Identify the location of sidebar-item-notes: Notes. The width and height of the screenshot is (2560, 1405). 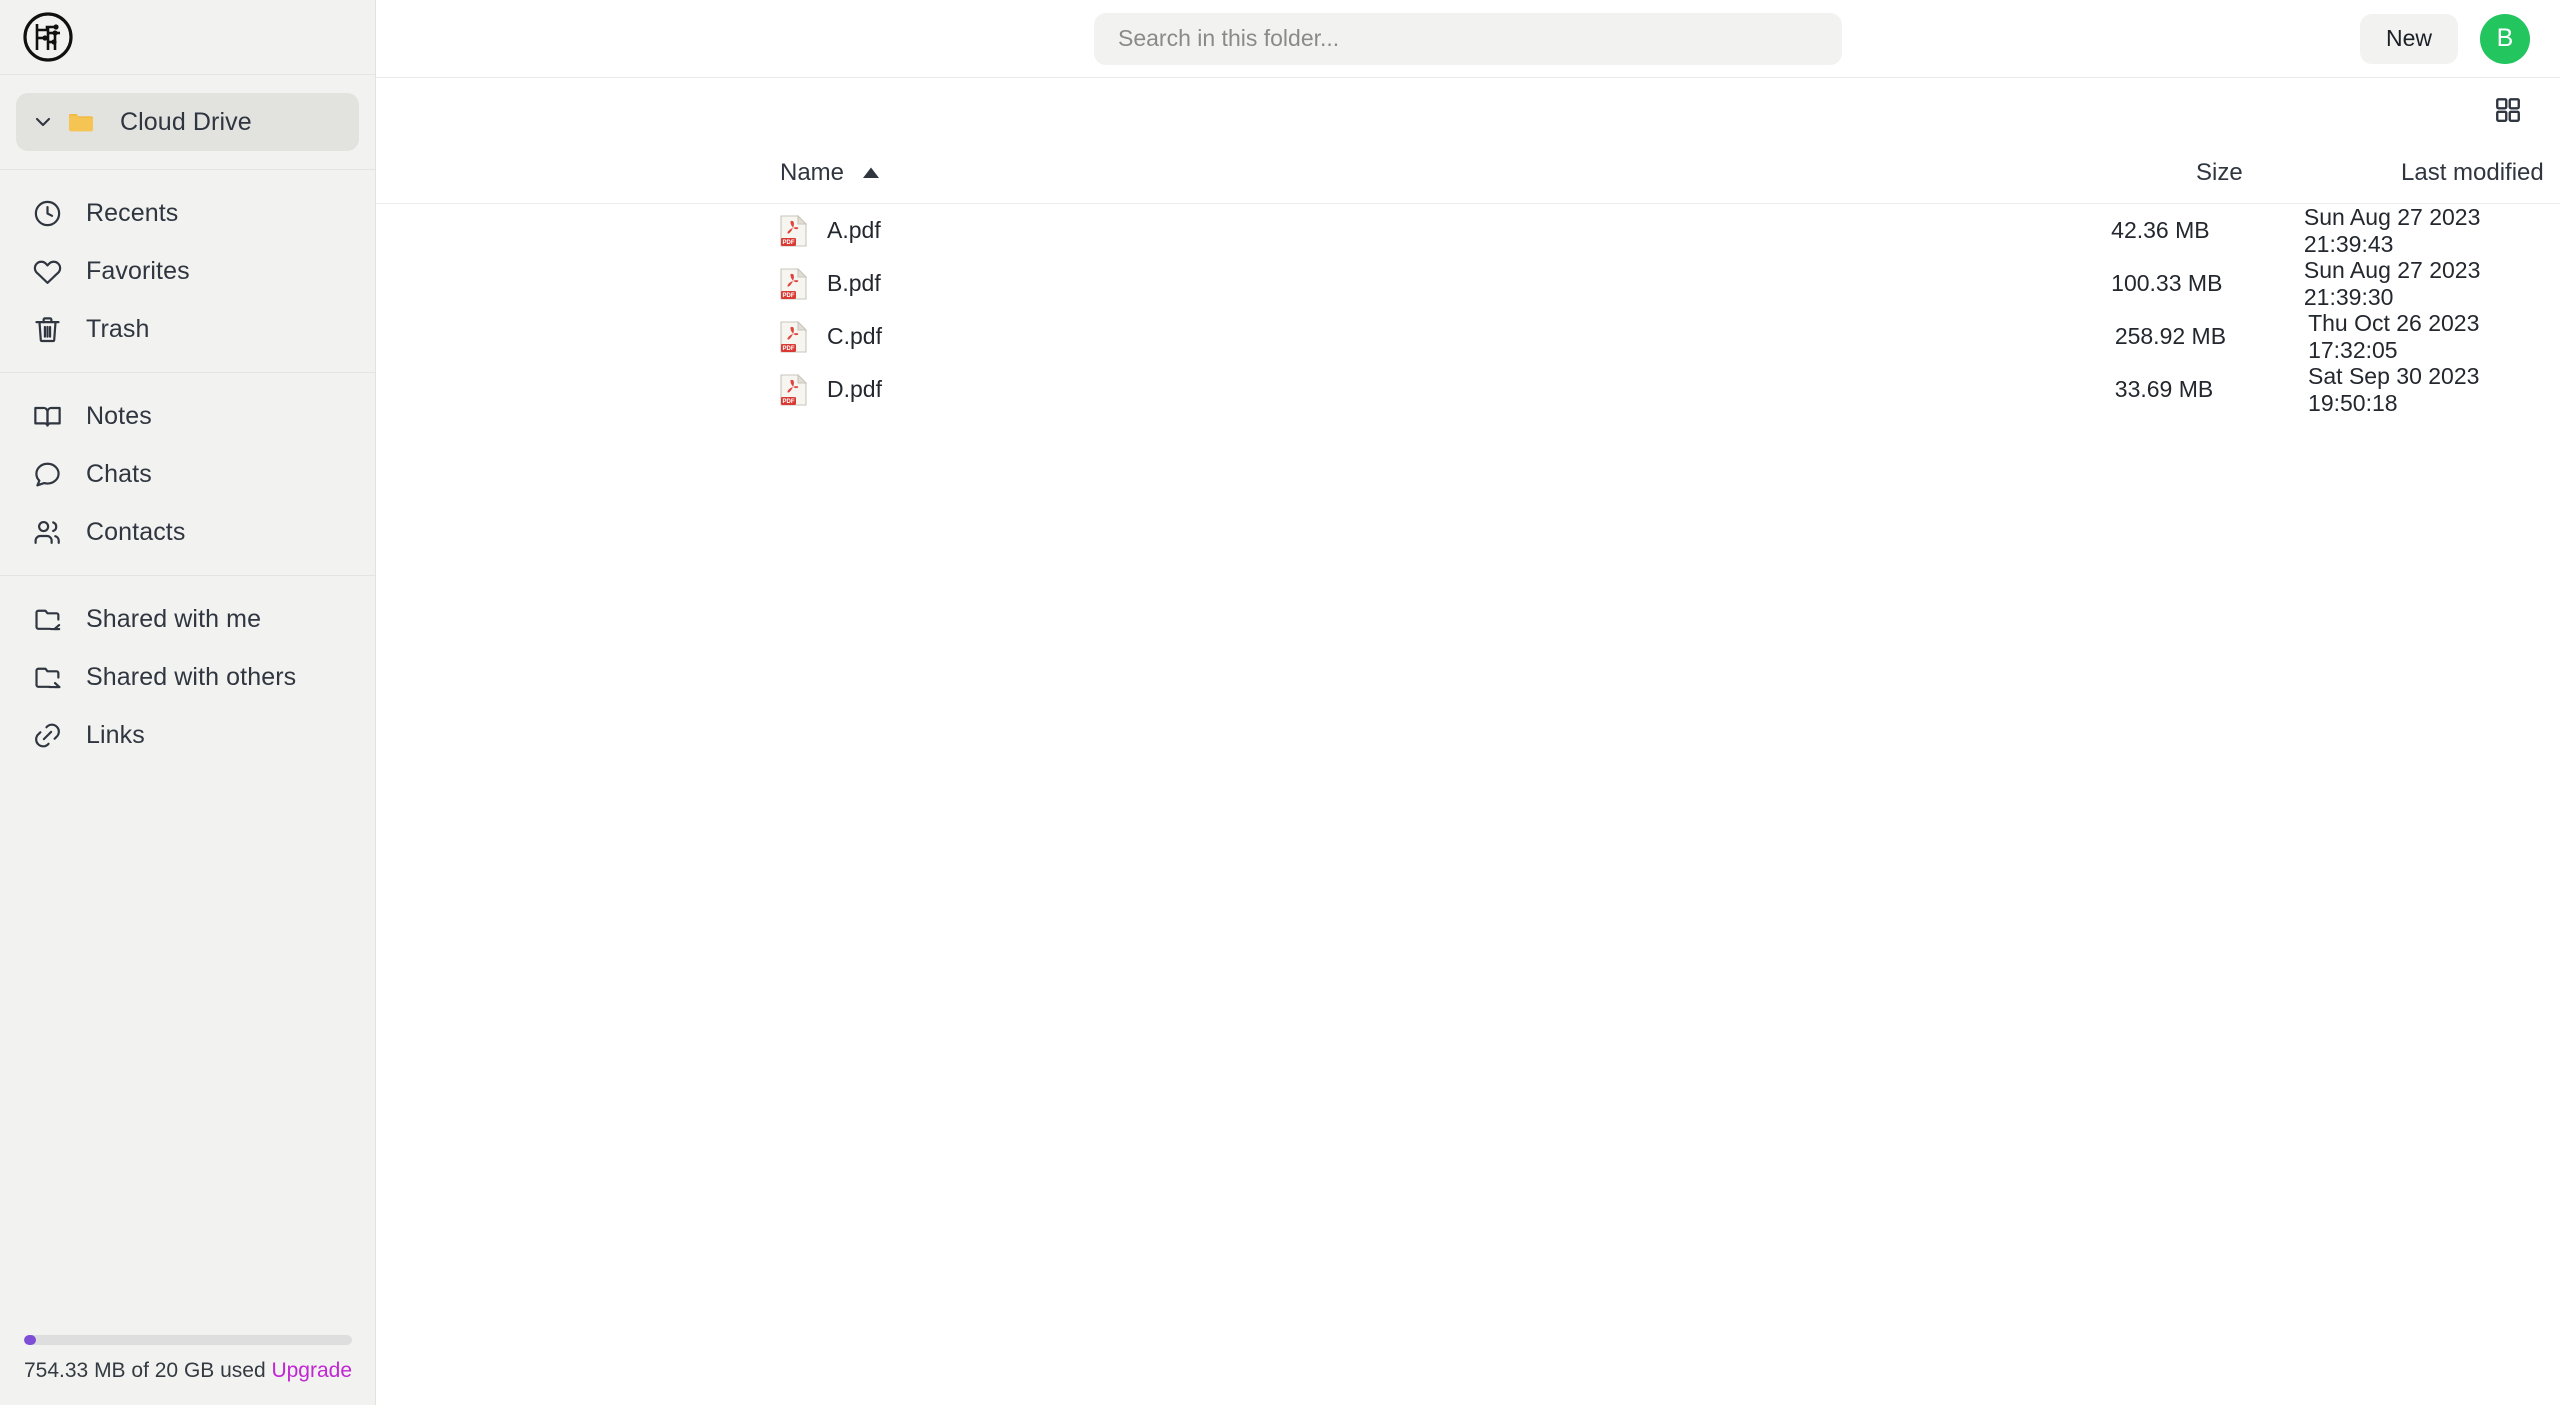
(187, 416).